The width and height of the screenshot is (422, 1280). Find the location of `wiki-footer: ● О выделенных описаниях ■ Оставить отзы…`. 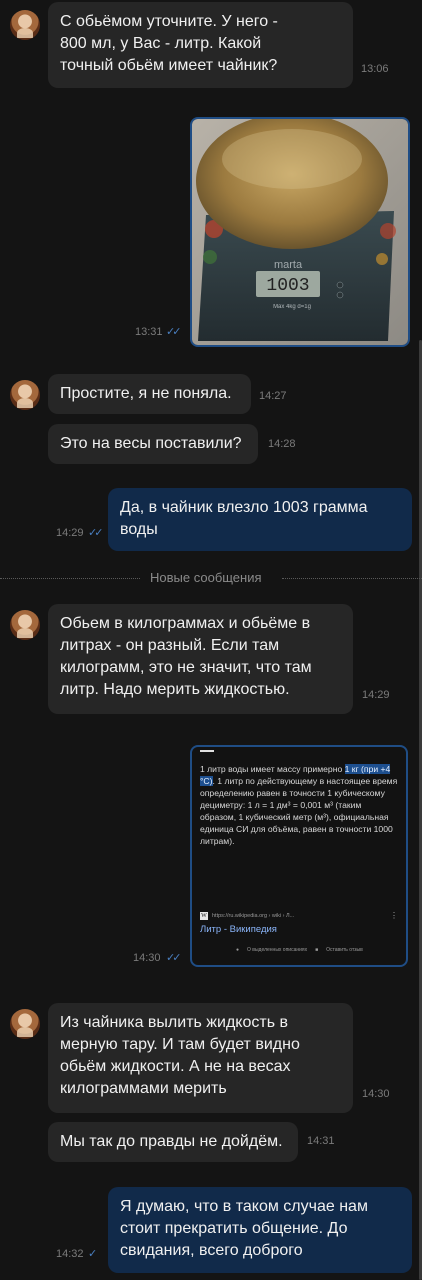

wiki-footer: ● О выделенных описаниях ■ Оставить отзы… is located at coordinates (321, 950).